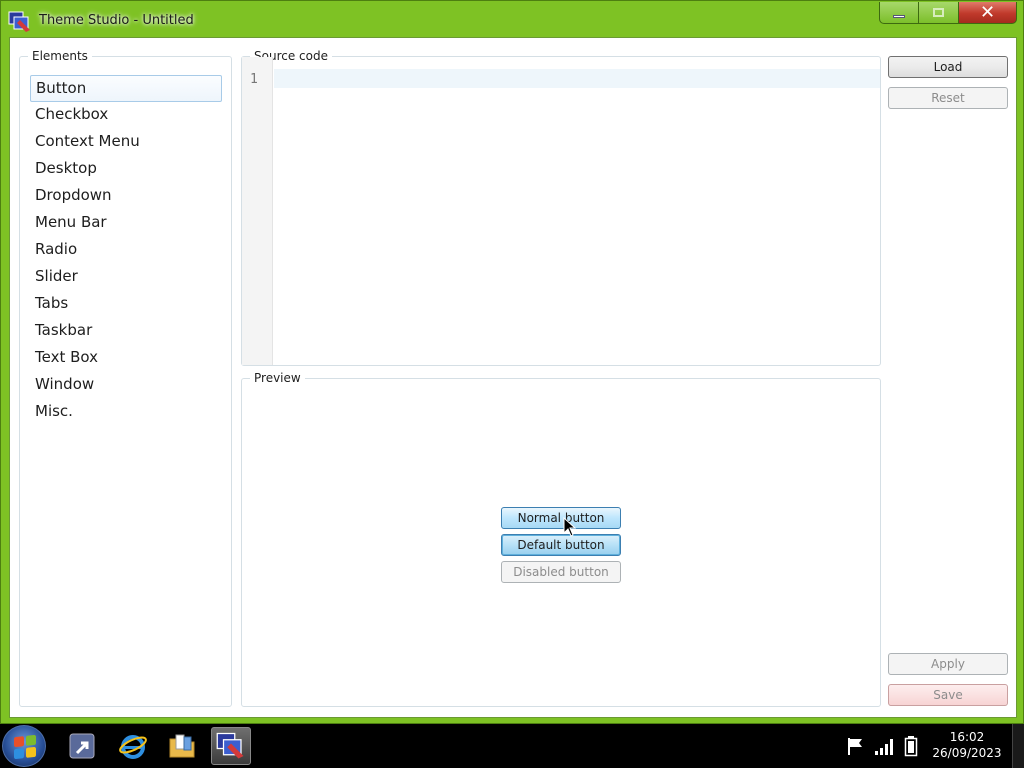  Describe the element at coordinates (967, 737) in the screenshot. I see `clock-time: 16:02` at that location.